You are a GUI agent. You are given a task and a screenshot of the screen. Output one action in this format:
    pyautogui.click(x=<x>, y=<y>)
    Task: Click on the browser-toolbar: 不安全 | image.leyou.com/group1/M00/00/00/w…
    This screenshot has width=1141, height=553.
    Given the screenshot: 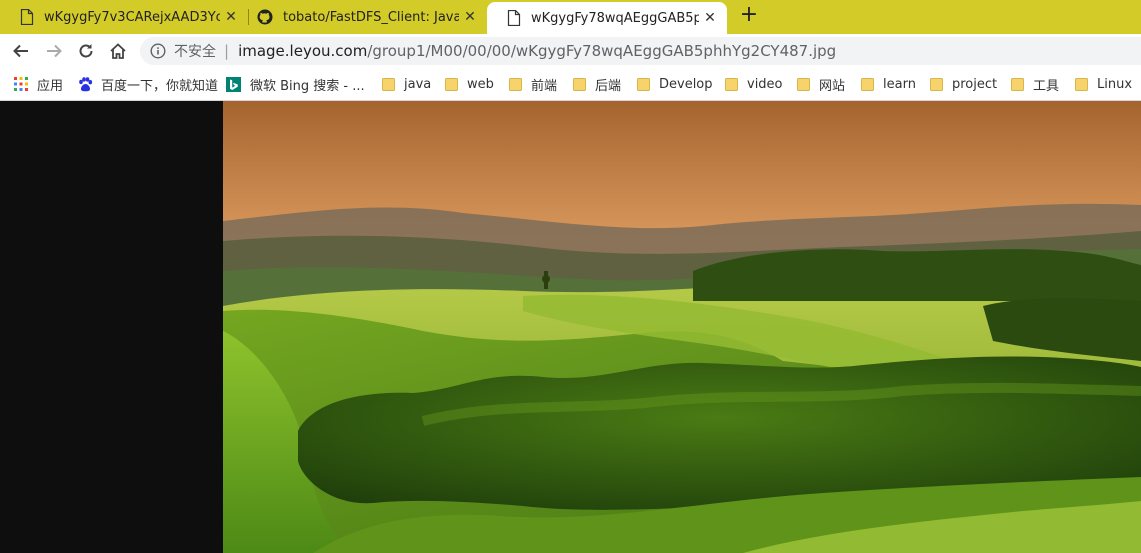 What is the action you would take?
    pyautogui.click(x=570, y=51)
    